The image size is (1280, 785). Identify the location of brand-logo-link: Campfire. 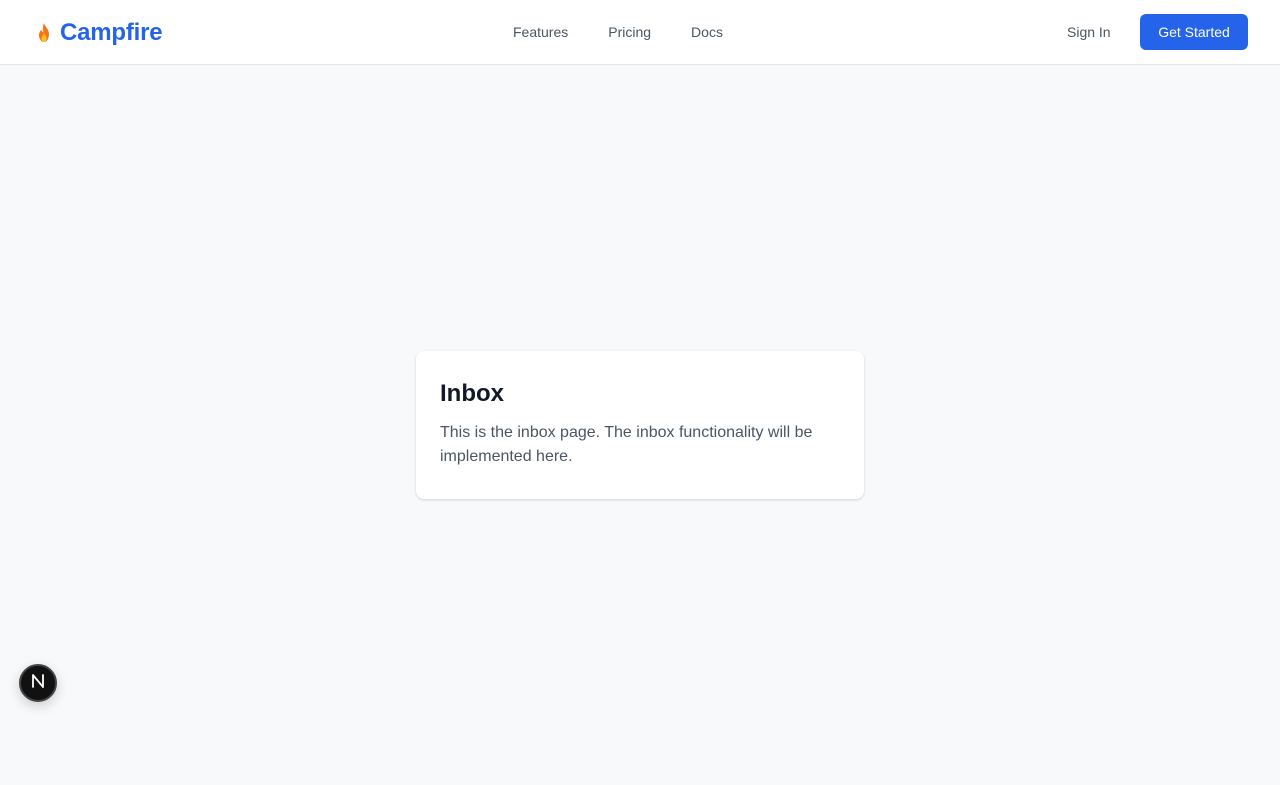
(97, 33).